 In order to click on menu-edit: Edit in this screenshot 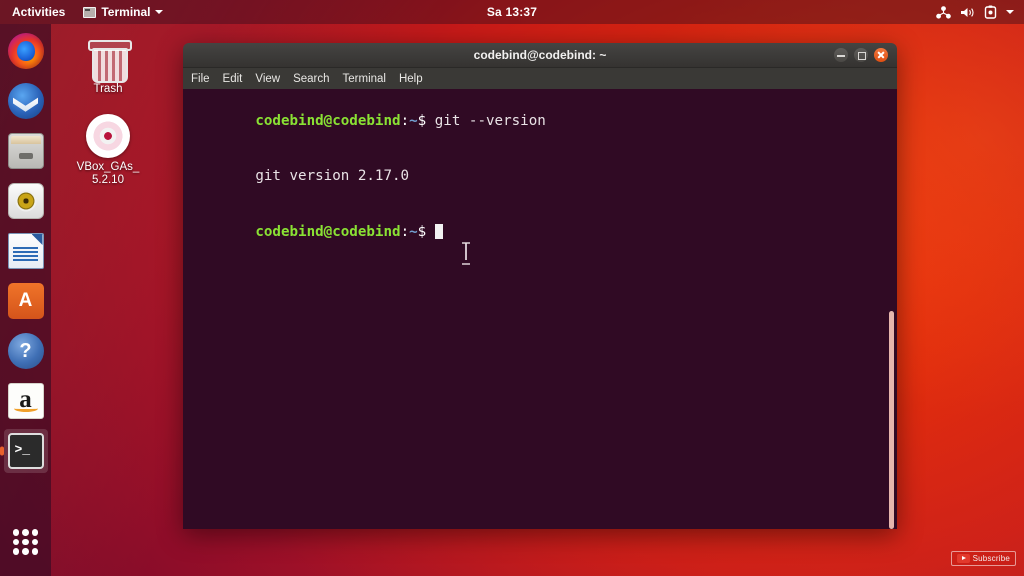, I will do `click(233, 79)`.